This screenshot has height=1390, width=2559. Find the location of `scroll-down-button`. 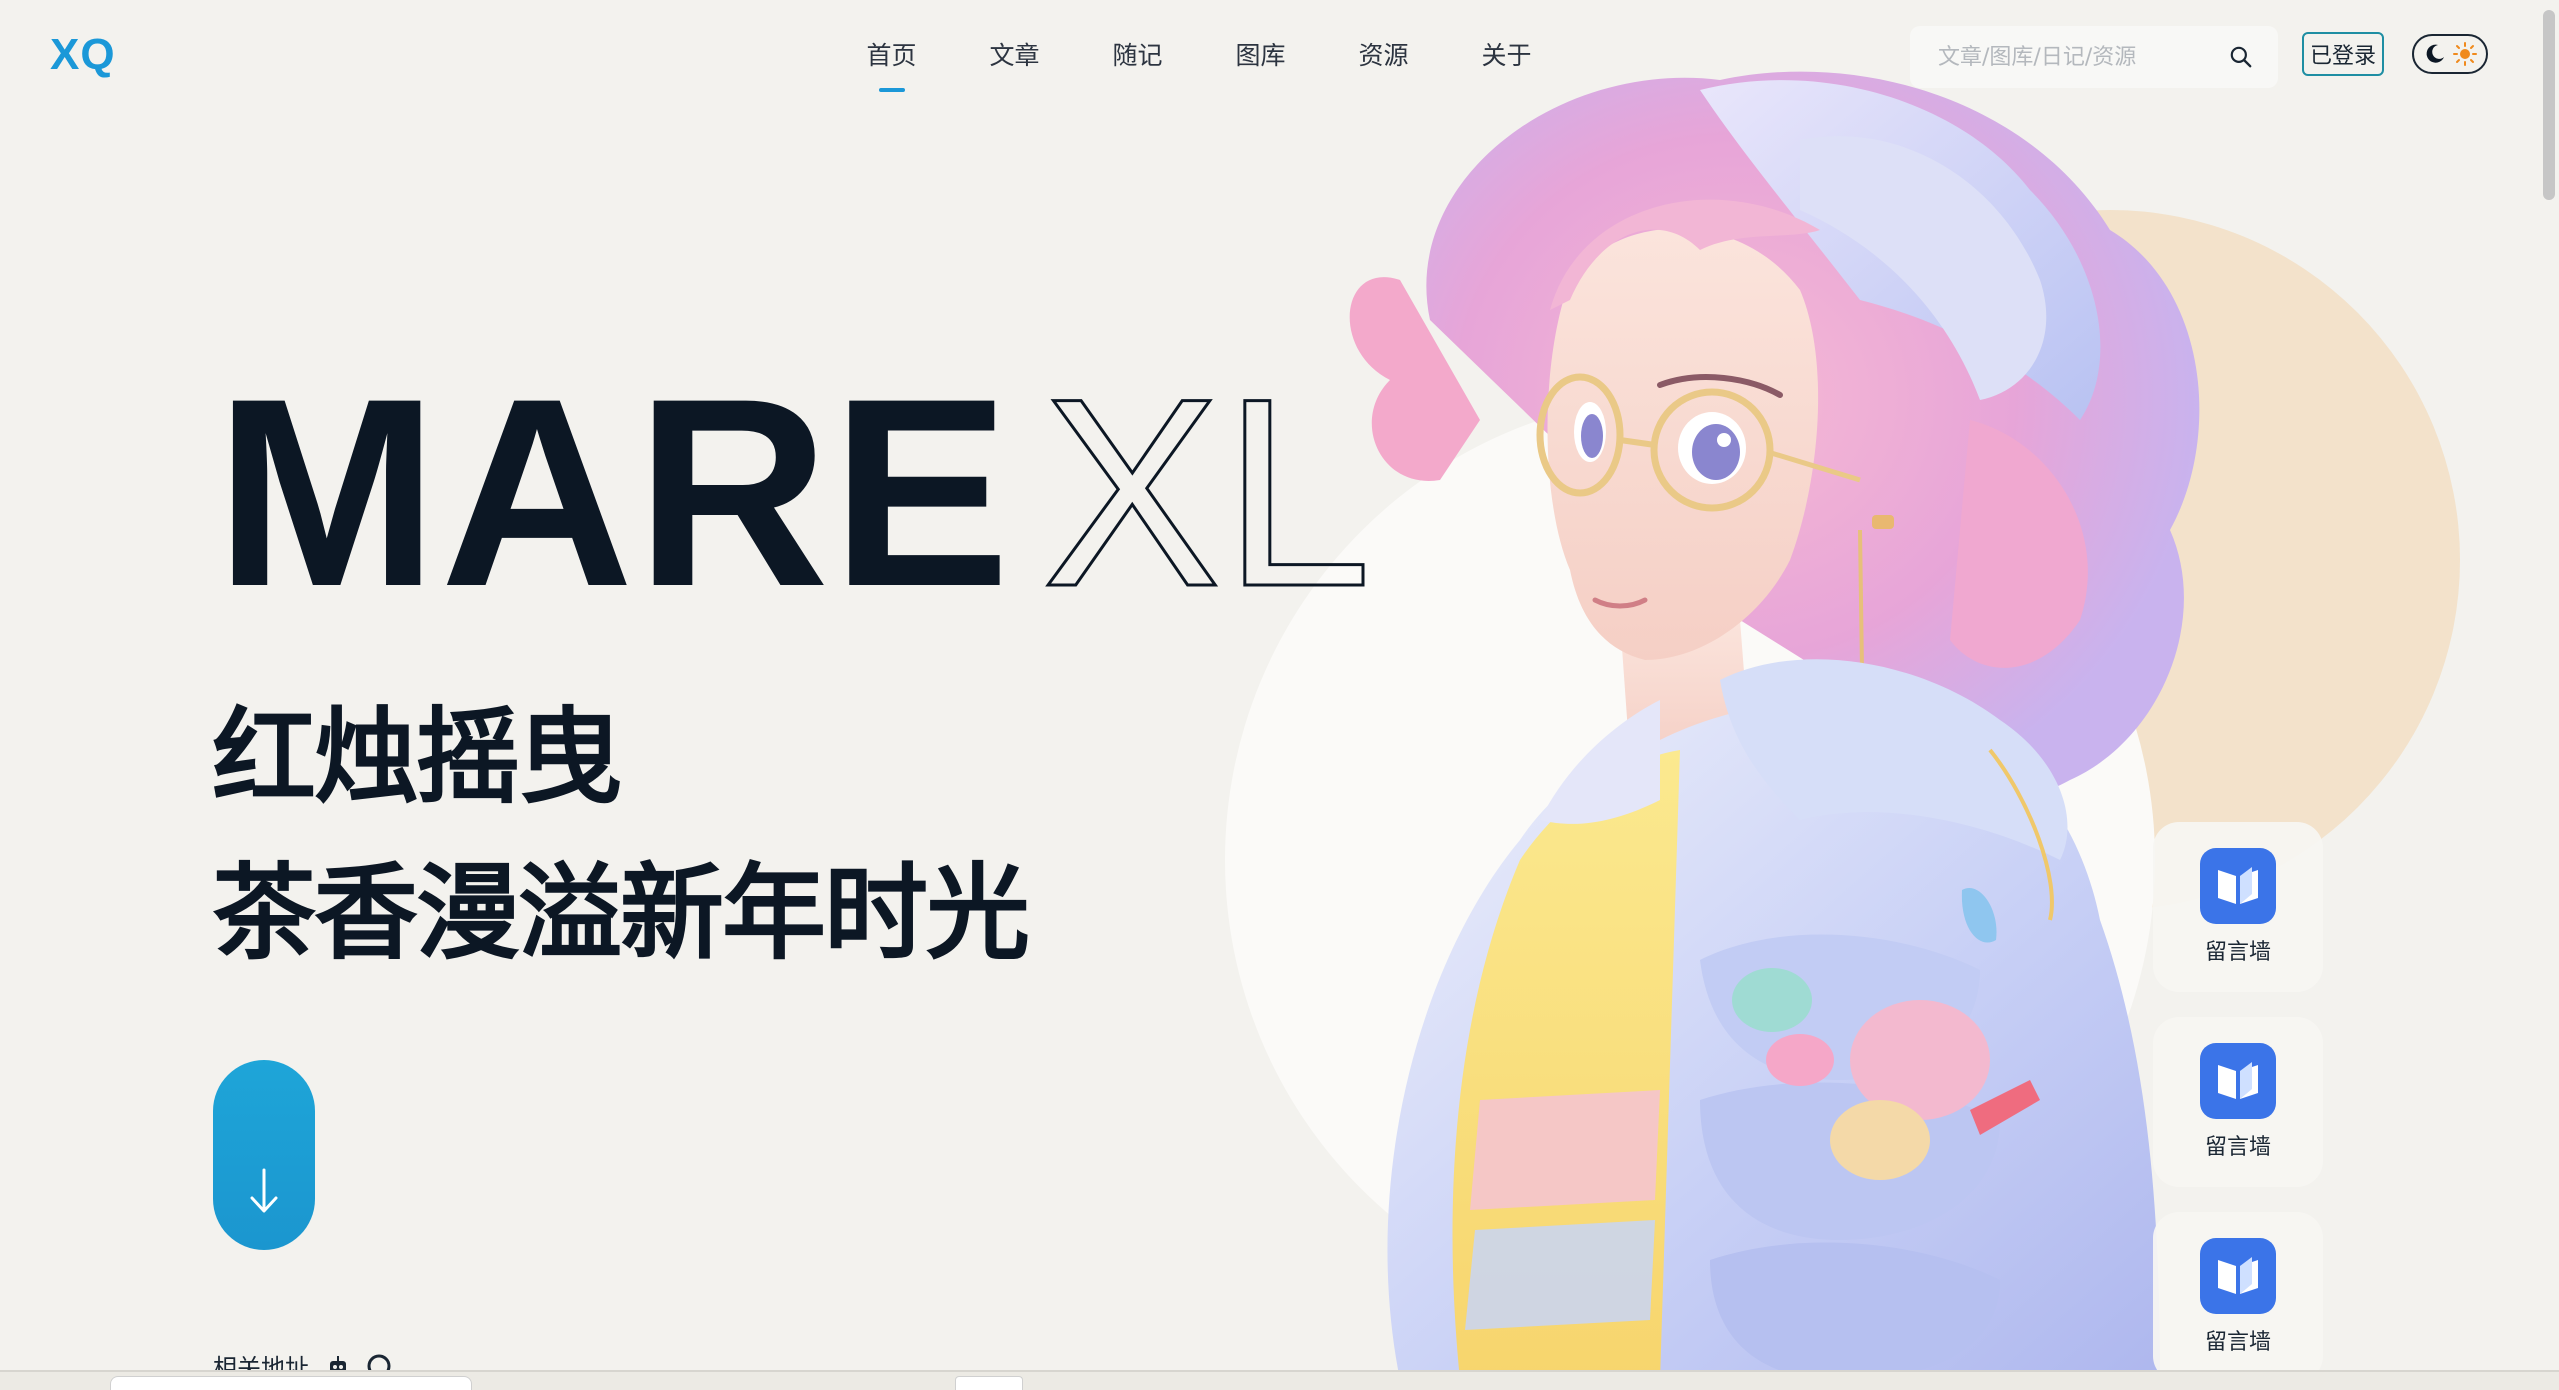

scroll-down-button is located at coordinates (264, 1155).